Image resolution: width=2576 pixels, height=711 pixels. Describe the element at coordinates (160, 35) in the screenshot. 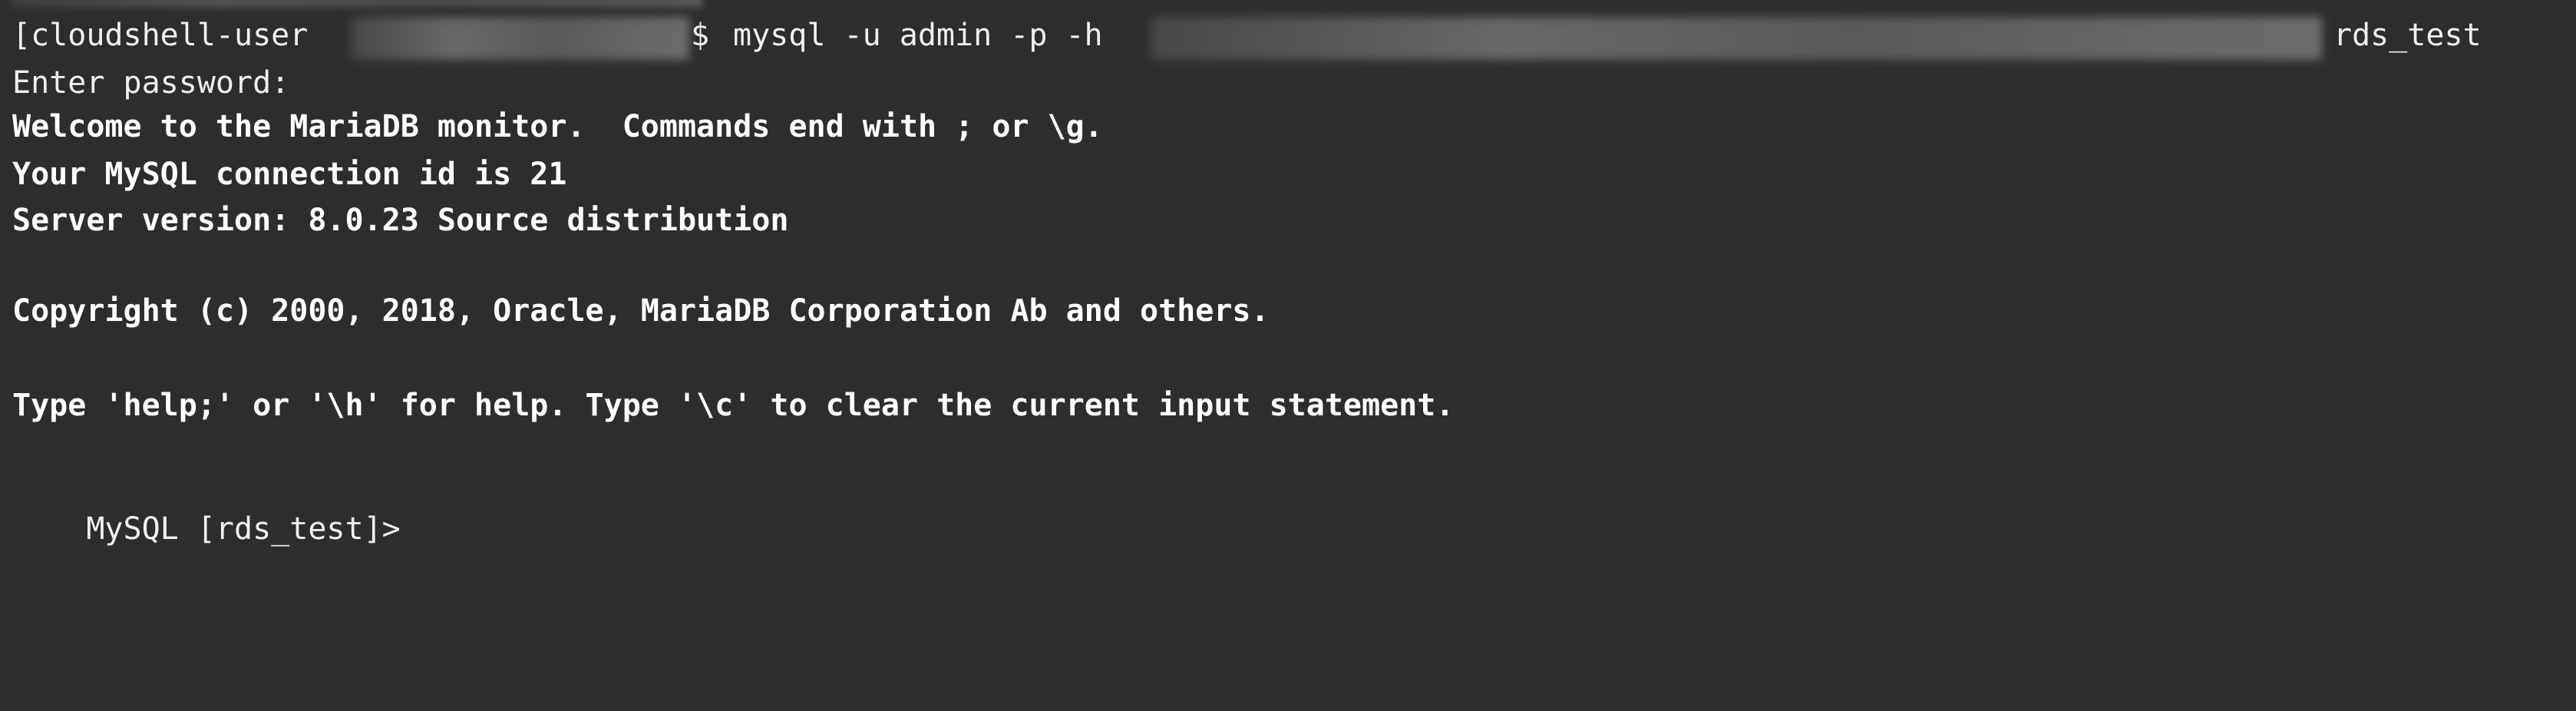

I see `shell-prompt-prefix: [cloudshell-user` at that location.